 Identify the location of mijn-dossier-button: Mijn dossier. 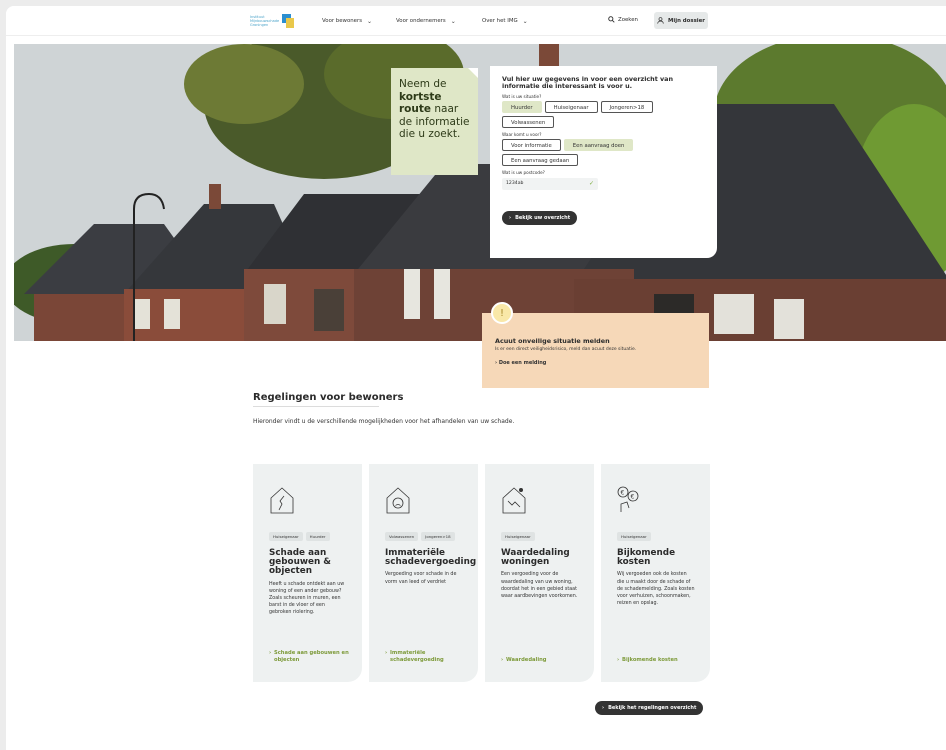
(681, 20).